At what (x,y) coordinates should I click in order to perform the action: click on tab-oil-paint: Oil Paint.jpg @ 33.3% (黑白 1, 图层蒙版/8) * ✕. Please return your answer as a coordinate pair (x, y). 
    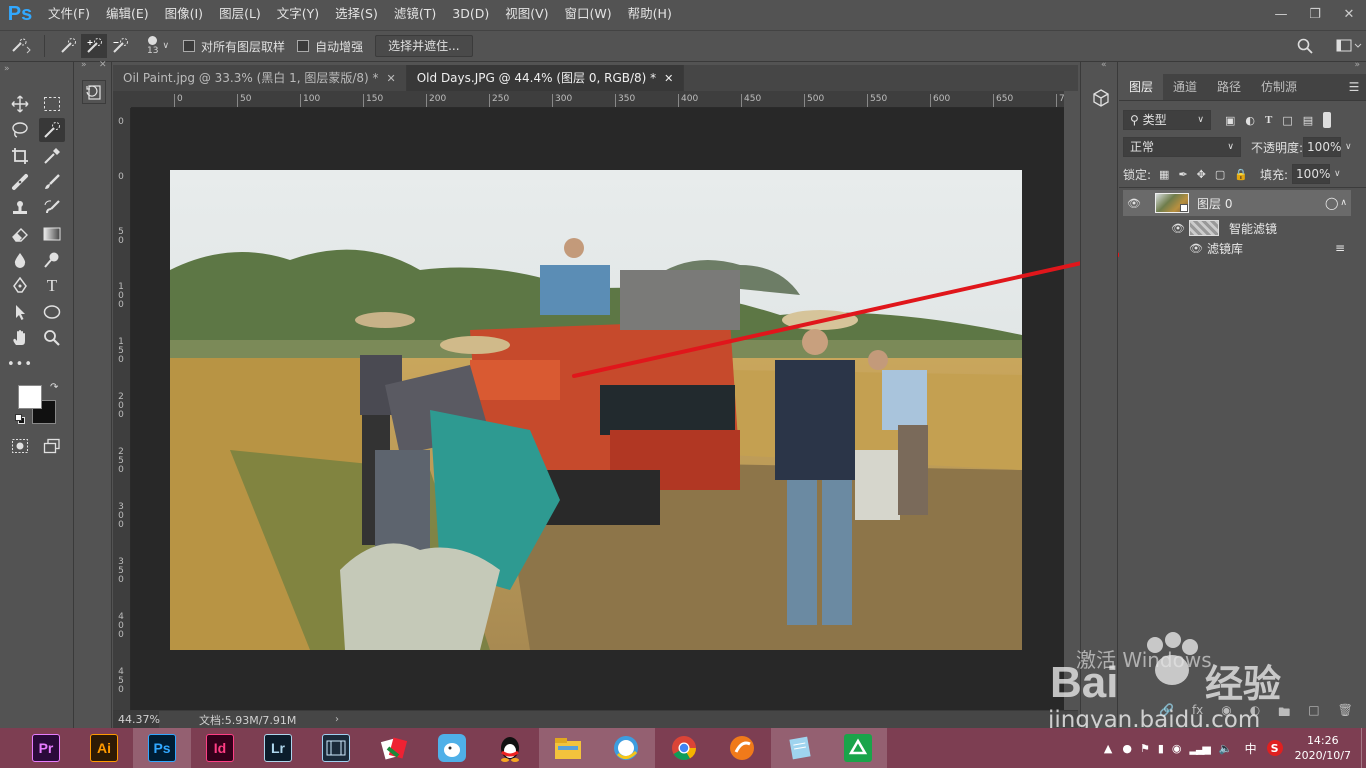
    Looking at the image, I should click on (260, 78).